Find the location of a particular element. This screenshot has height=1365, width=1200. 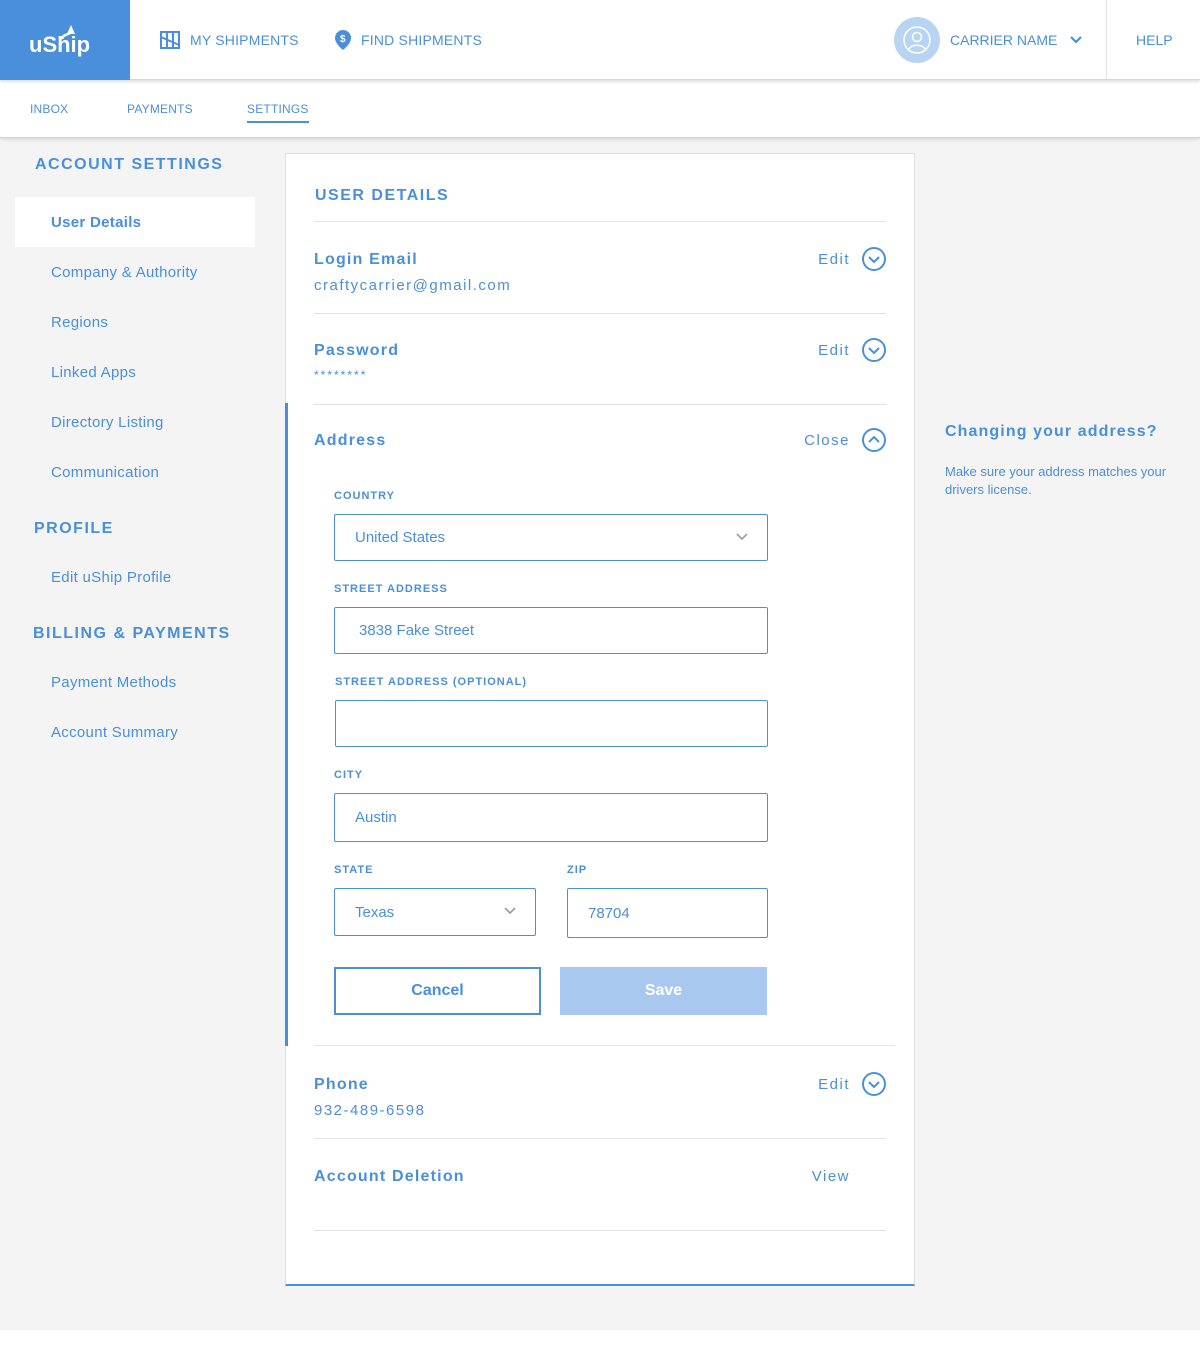

login-email-value: craftycarrier@gmail.com is located at coordinates (413, 285).